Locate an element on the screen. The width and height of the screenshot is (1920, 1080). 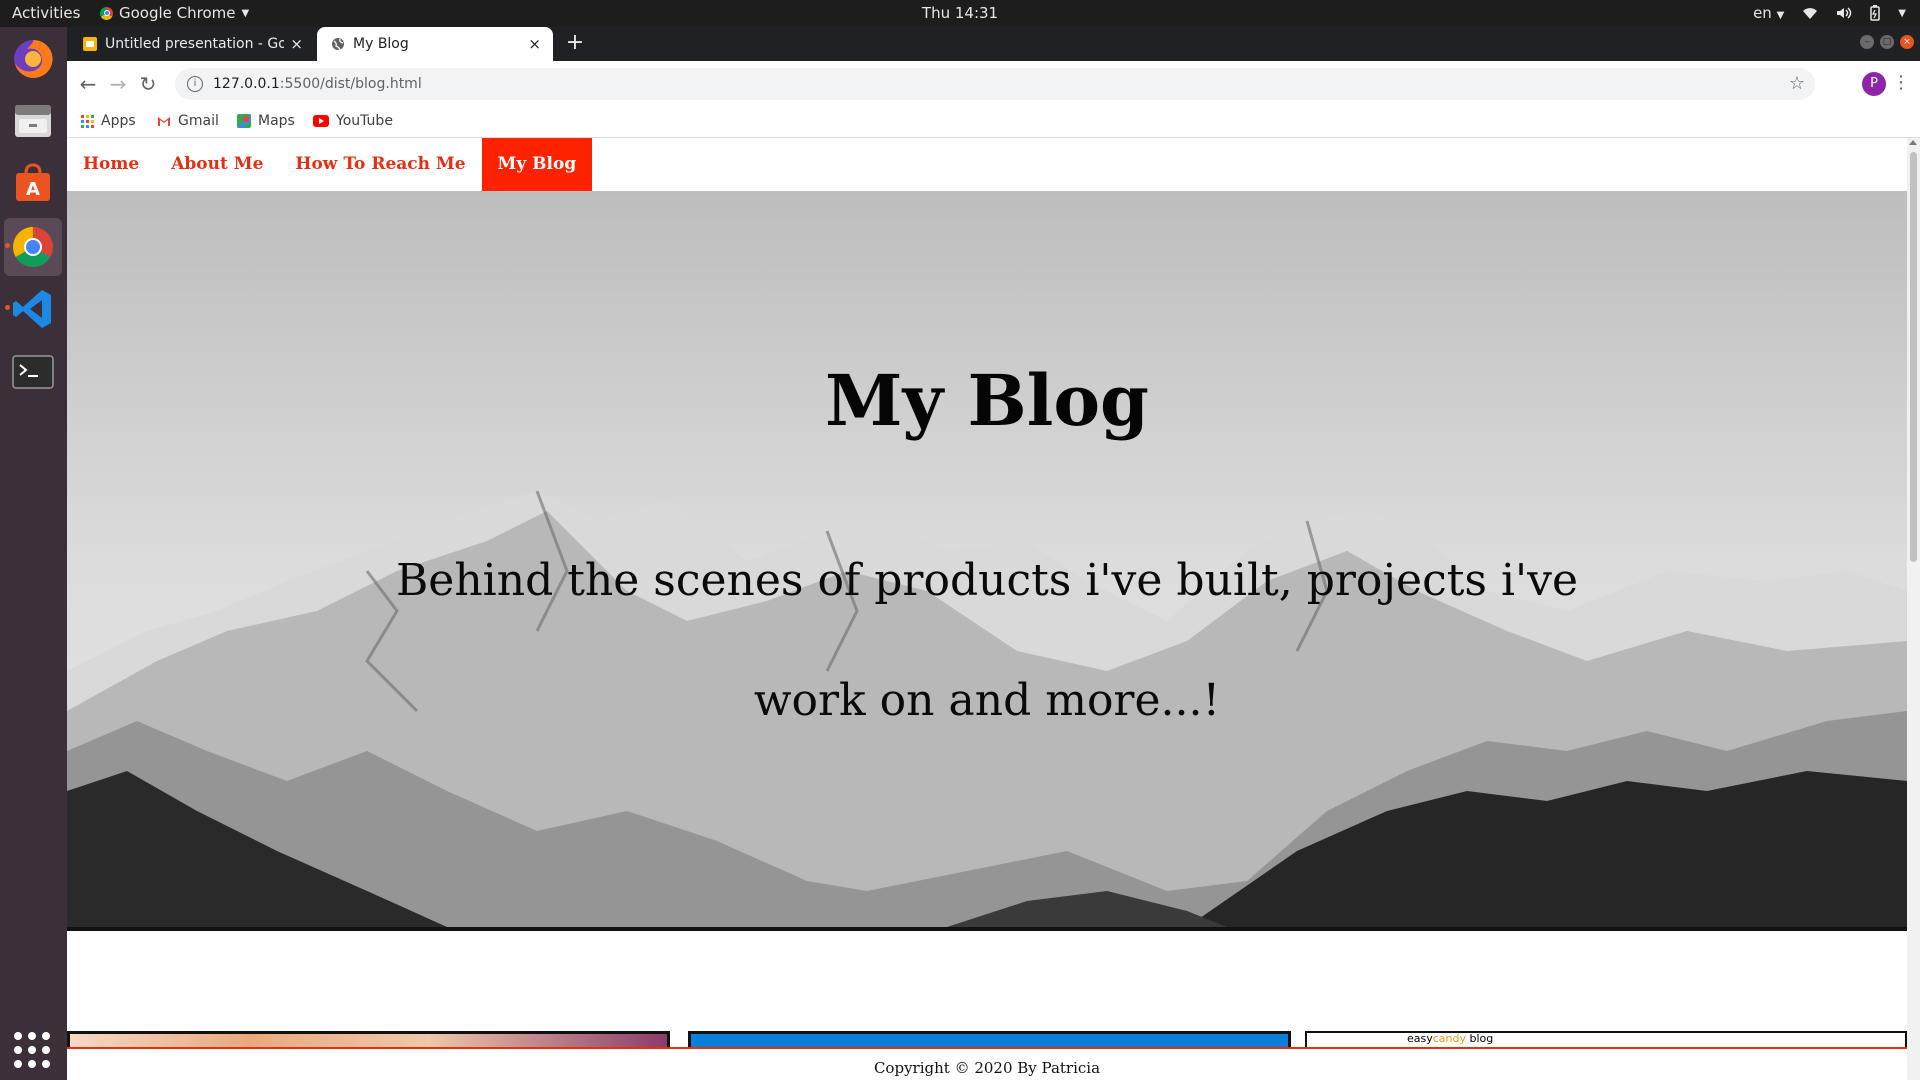
back-button: ← is located at coordinates (88, 84).